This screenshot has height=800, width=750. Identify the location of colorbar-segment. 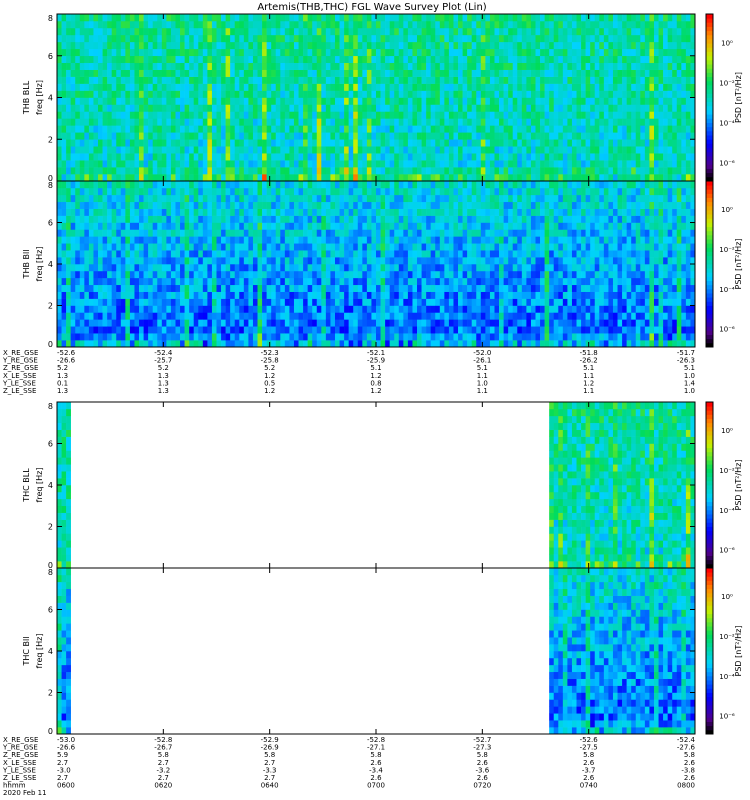
(709, 66).